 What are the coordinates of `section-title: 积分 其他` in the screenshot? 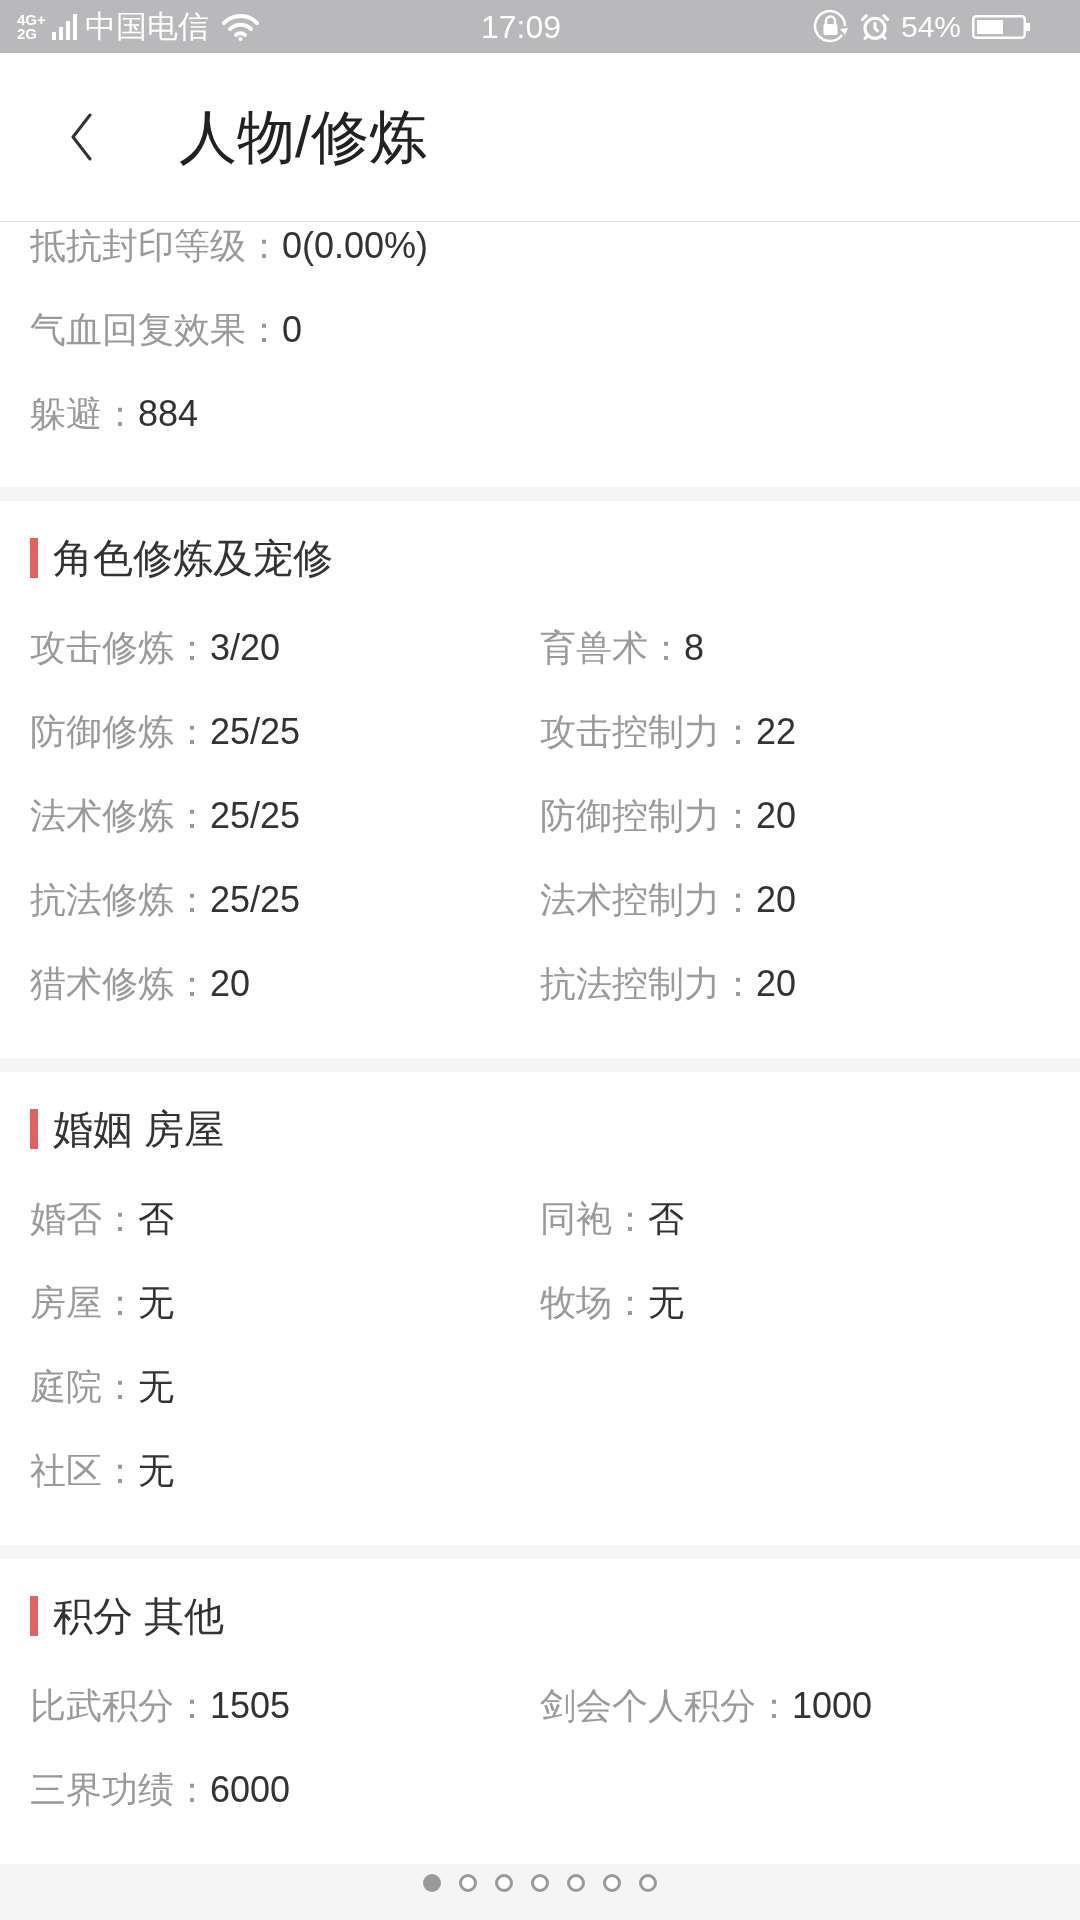 It's located at (139, 1616).